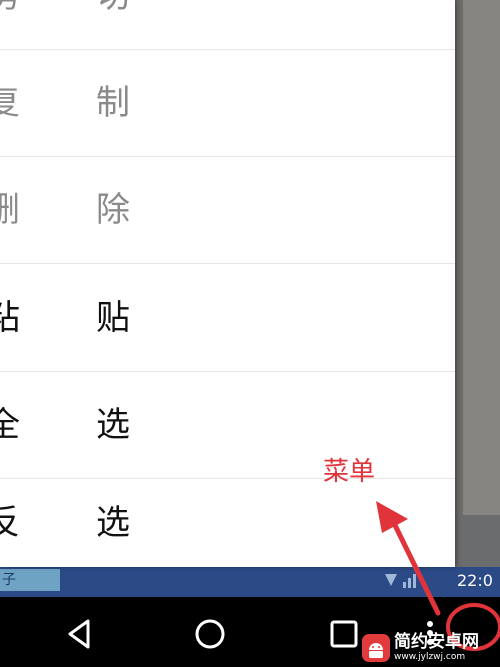 The height and width of the screenshot is (667, 500). What do you see at coordinates (227, 25) in the screenshot?
I see `menu-item-cut: 剪 切` at bounding box center [227, 25].